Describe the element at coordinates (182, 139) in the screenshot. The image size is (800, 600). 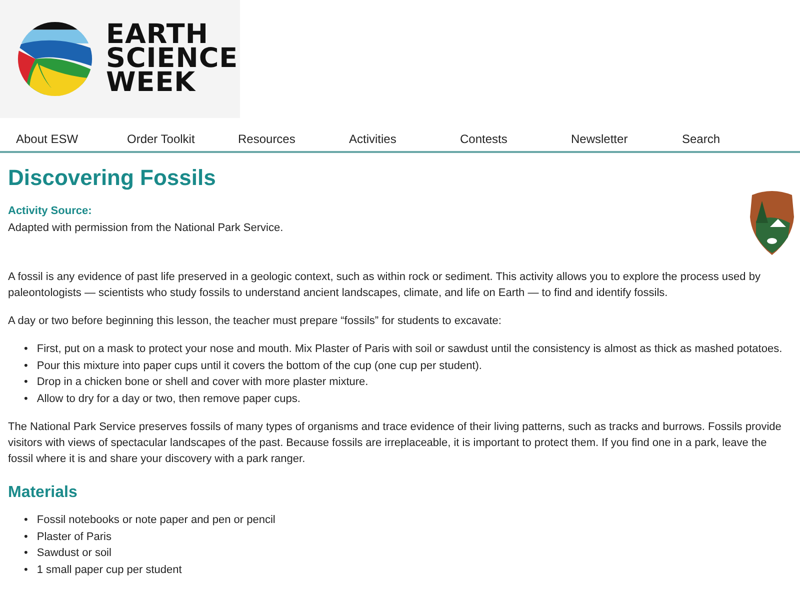
I see `nav-link: Order Toolkit` at that location.